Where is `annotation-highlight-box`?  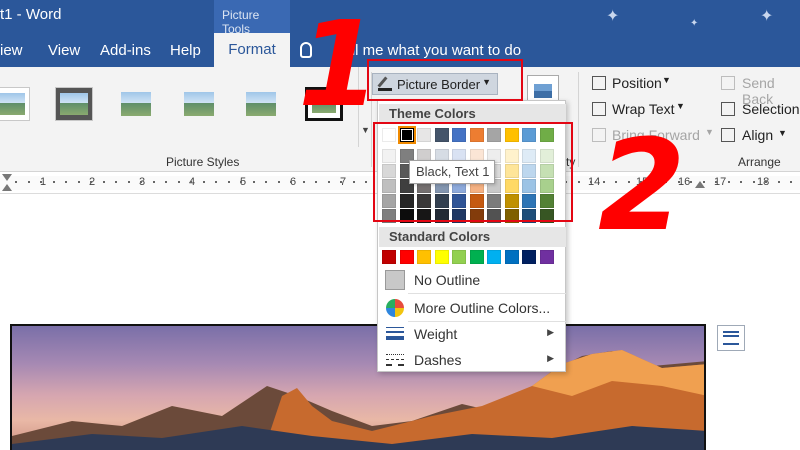
annotation-highlight-box is located at coordinates (445, 80).